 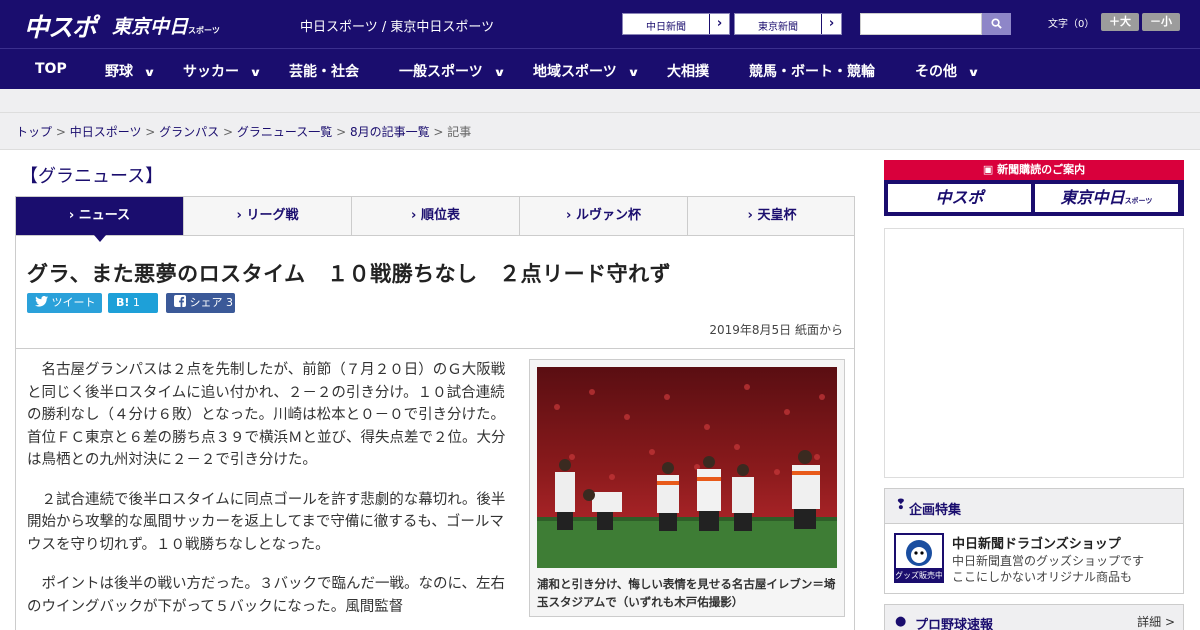 I want to click on dragons-shop-image: グッズ販売中, so click(x=919, y=558).